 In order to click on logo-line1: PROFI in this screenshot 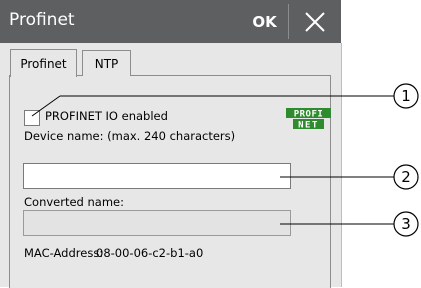, I will do `click(309, 115)`.